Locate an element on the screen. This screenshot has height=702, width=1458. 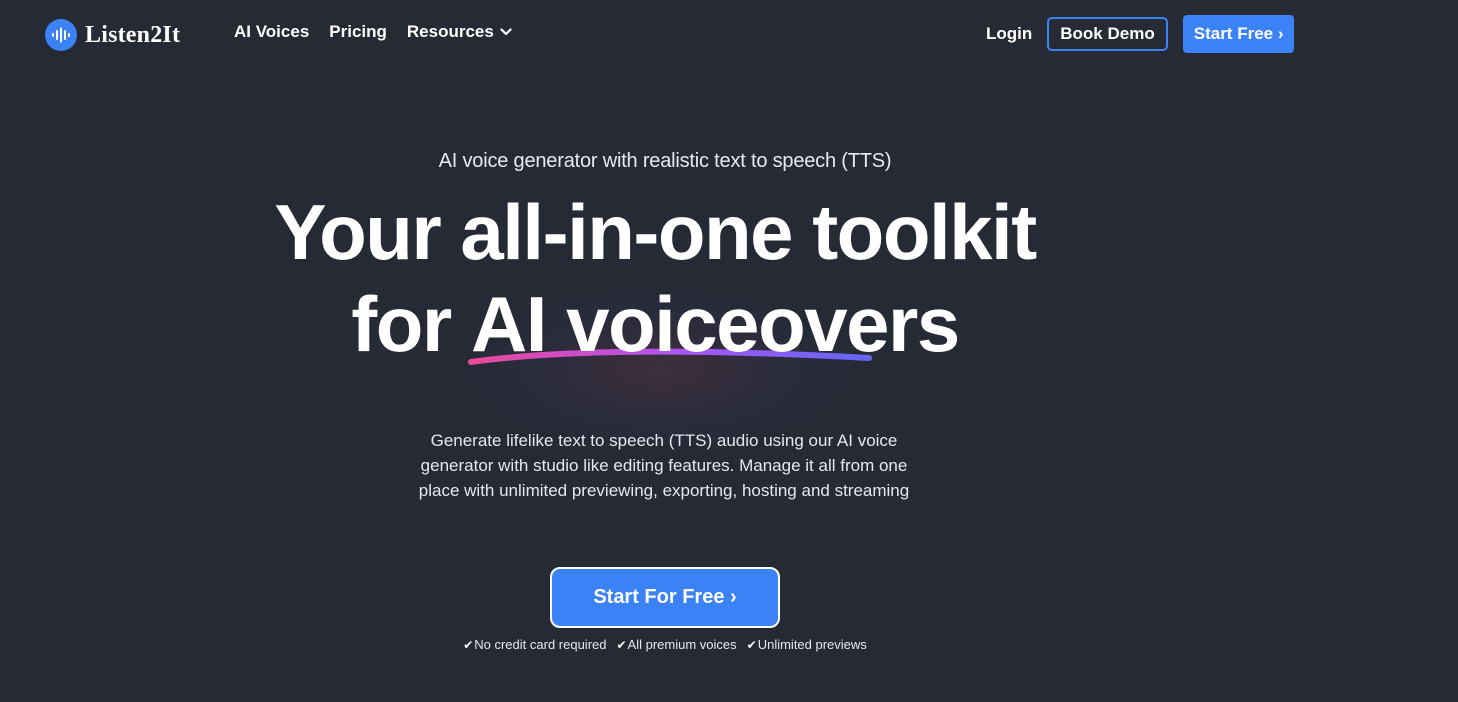
primary-nav: AI Voices Pricing Resources is located at coordinates (373, 32).